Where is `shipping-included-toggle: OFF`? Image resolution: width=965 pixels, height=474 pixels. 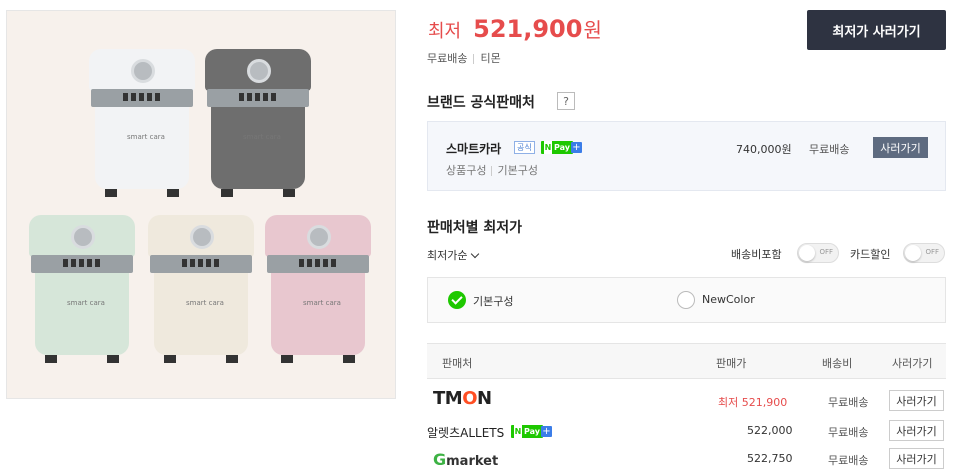
shipping-included-toggle: OFF is located at coordinates (818, 253).